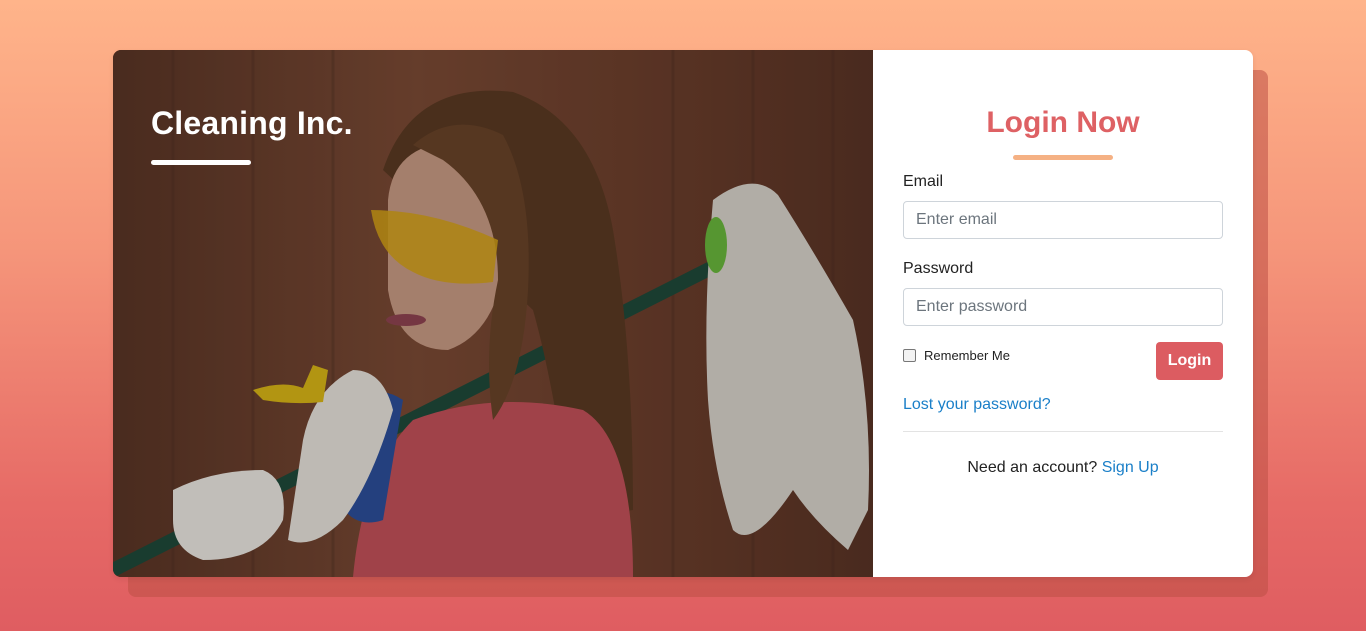 This screenshot has height=631, width=1366. Describe the element at coordinates (1063, 307) in the screenshot. I see `password-field` at that location.